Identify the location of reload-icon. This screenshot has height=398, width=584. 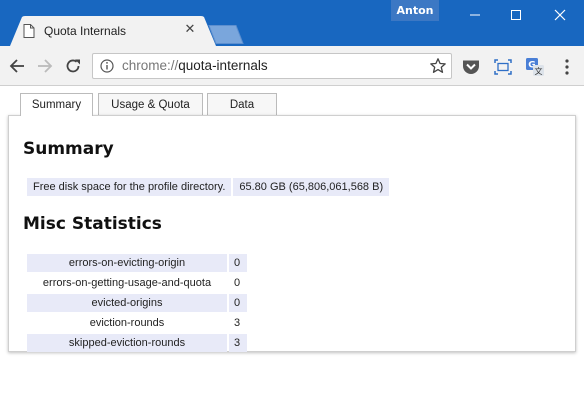
(73, 66).